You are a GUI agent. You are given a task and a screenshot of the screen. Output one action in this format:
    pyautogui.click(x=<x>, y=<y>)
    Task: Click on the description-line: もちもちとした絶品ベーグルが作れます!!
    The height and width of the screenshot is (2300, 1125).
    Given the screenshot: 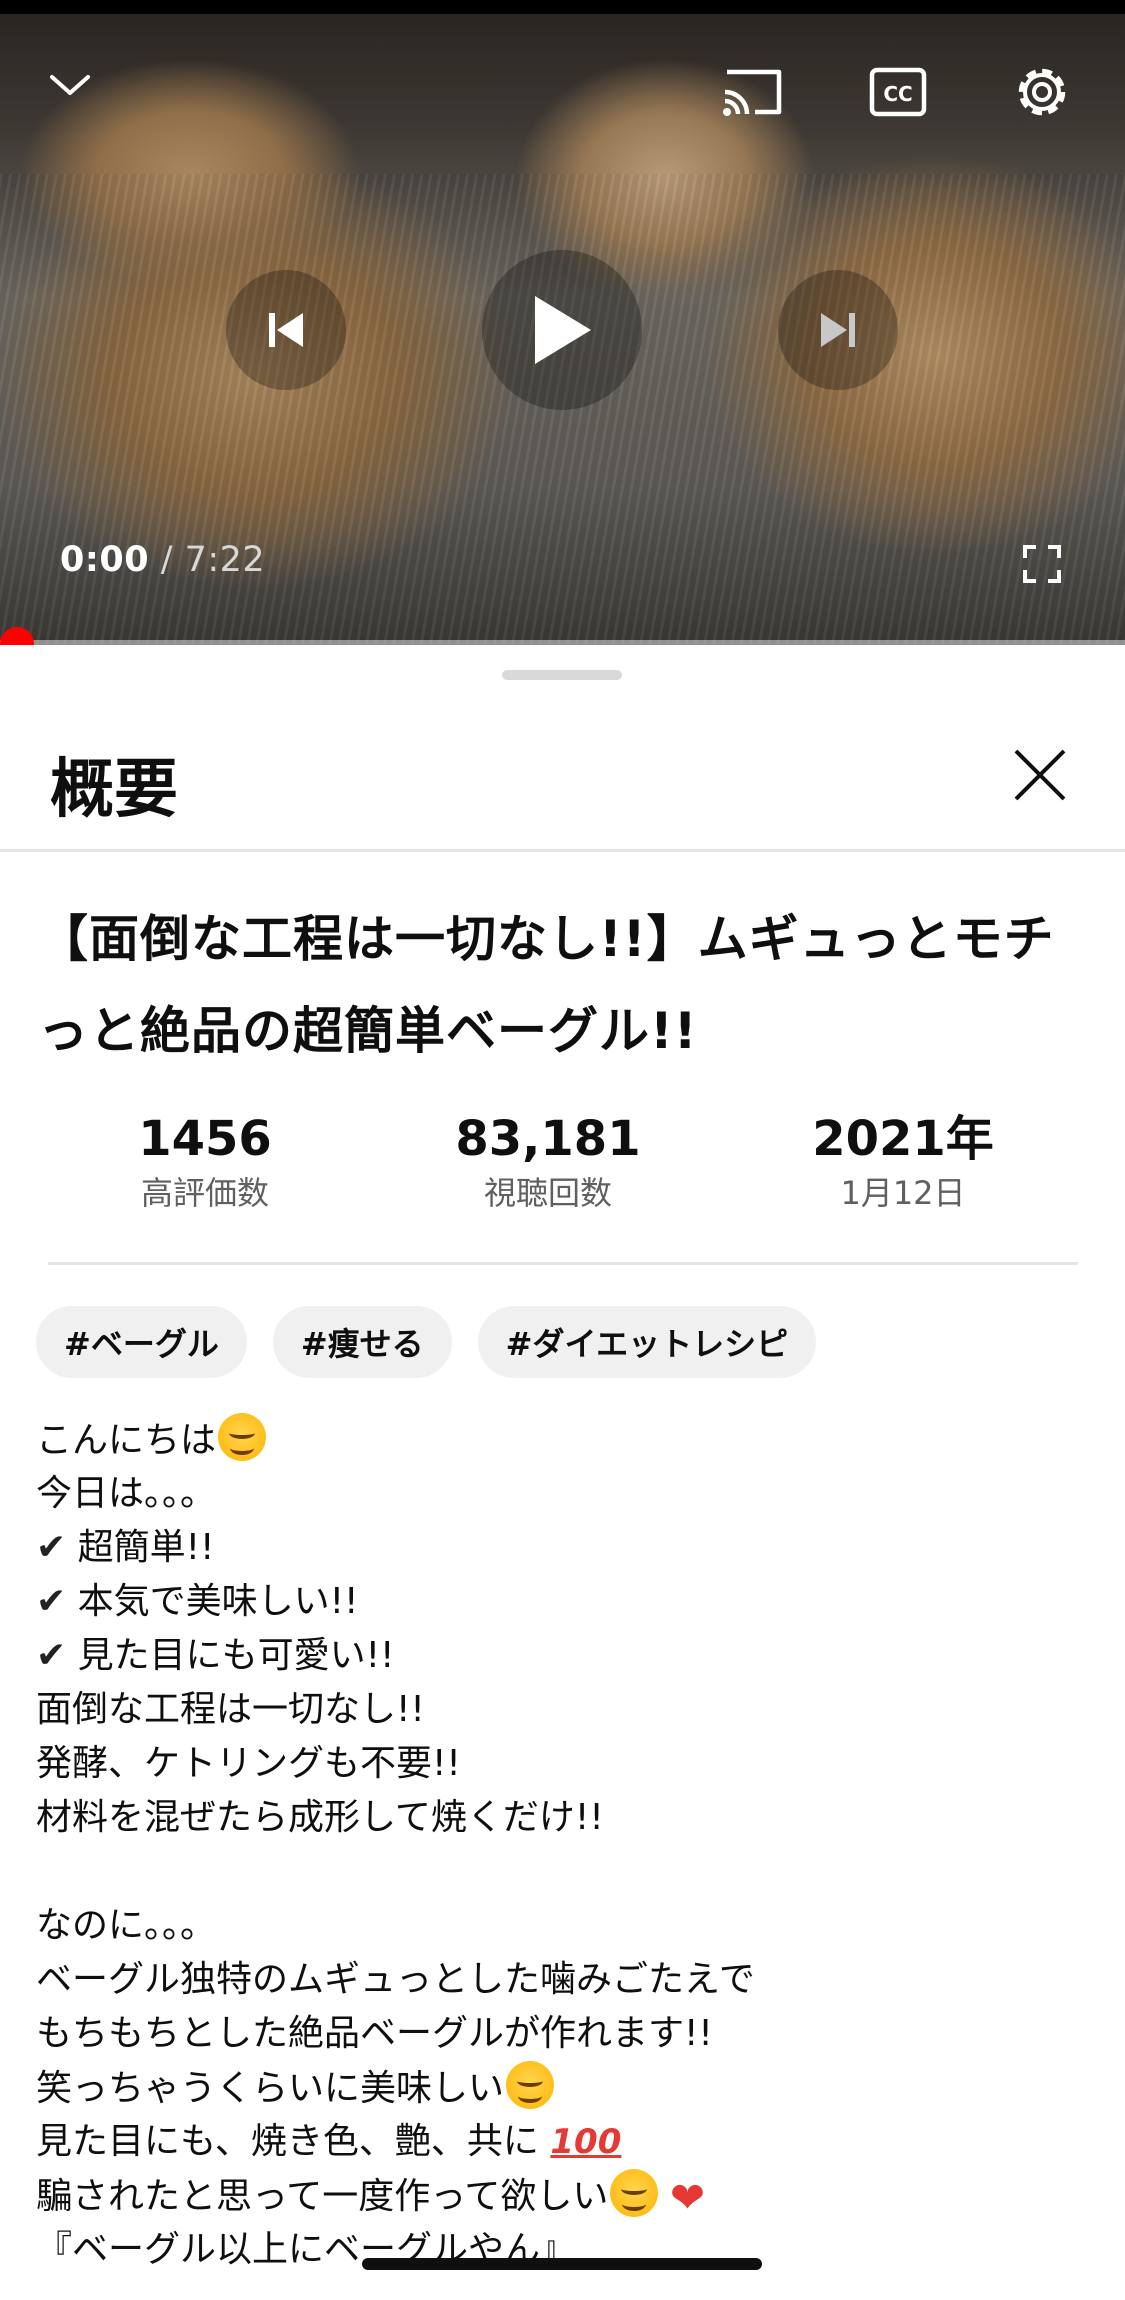 What is the action you would take?
    pyautogui.click(x=374, y=2033)
    